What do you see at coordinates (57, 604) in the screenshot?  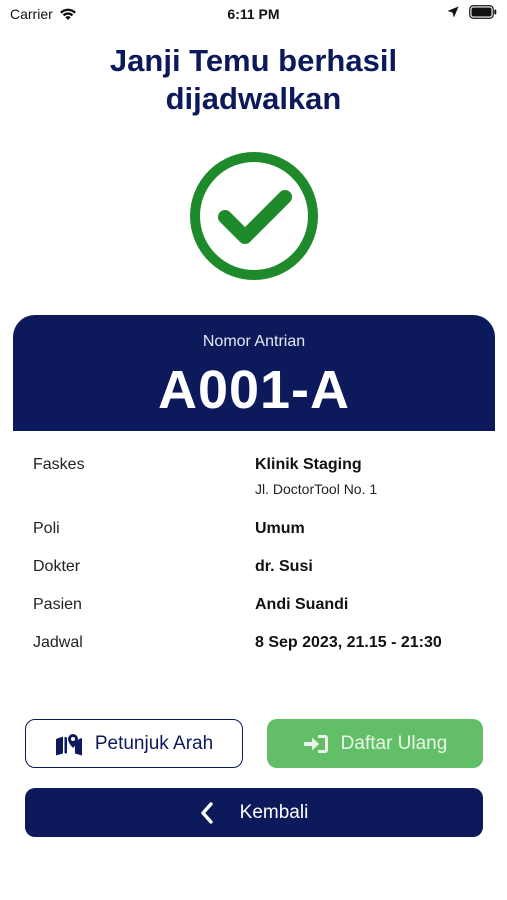 I see `pasien-label: Pasien` at bounding box center [57, 604].